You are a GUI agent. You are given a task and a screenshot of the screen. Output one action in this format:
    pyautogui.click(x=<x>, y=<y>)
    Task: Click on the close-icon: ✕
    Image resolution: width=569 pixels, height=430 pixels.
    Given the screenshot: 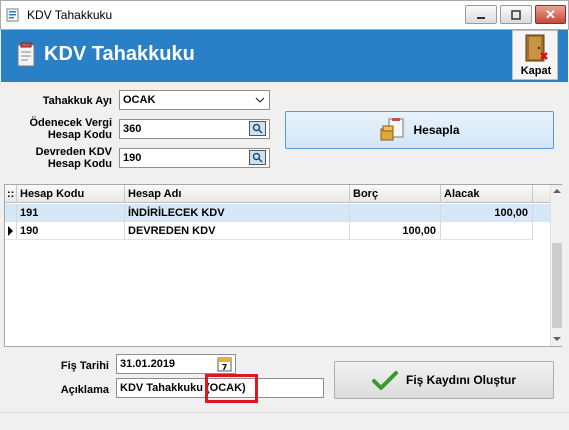 What is the action you would take?
    pyautogui.click(x=550, y=14)
    